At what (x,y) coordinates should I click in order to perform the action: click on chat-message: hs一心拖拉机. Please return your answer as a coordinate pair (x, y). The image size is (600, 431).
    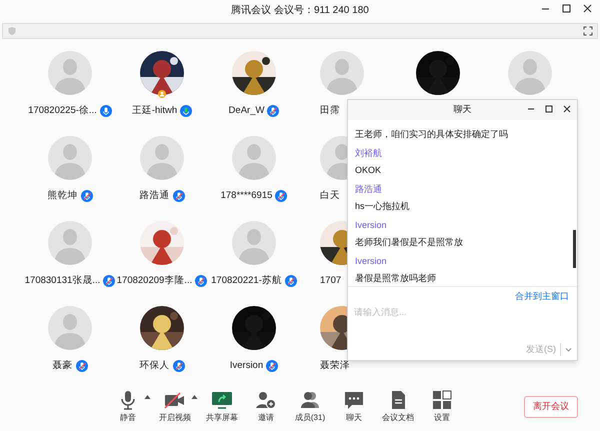
    Looking at the image, I should click on (383, 206).